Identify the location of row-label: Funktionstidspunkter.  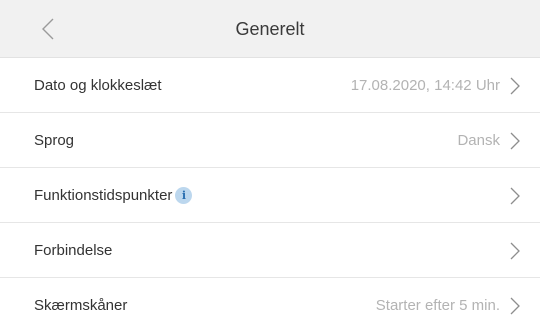
(103, 195).